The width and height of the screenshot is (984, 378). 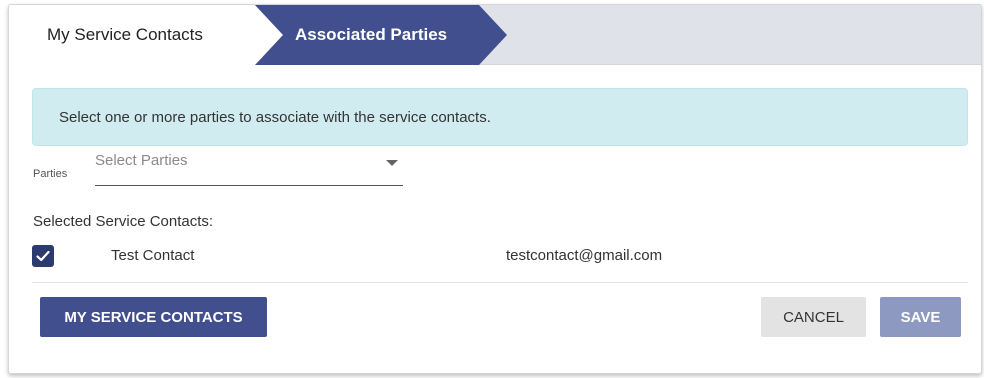 What do you see at coordinates (495, 257) in the screenshot?
I see `contact-row: Test Contact testcontact@gmail.com` at bounding box center [495, 257].